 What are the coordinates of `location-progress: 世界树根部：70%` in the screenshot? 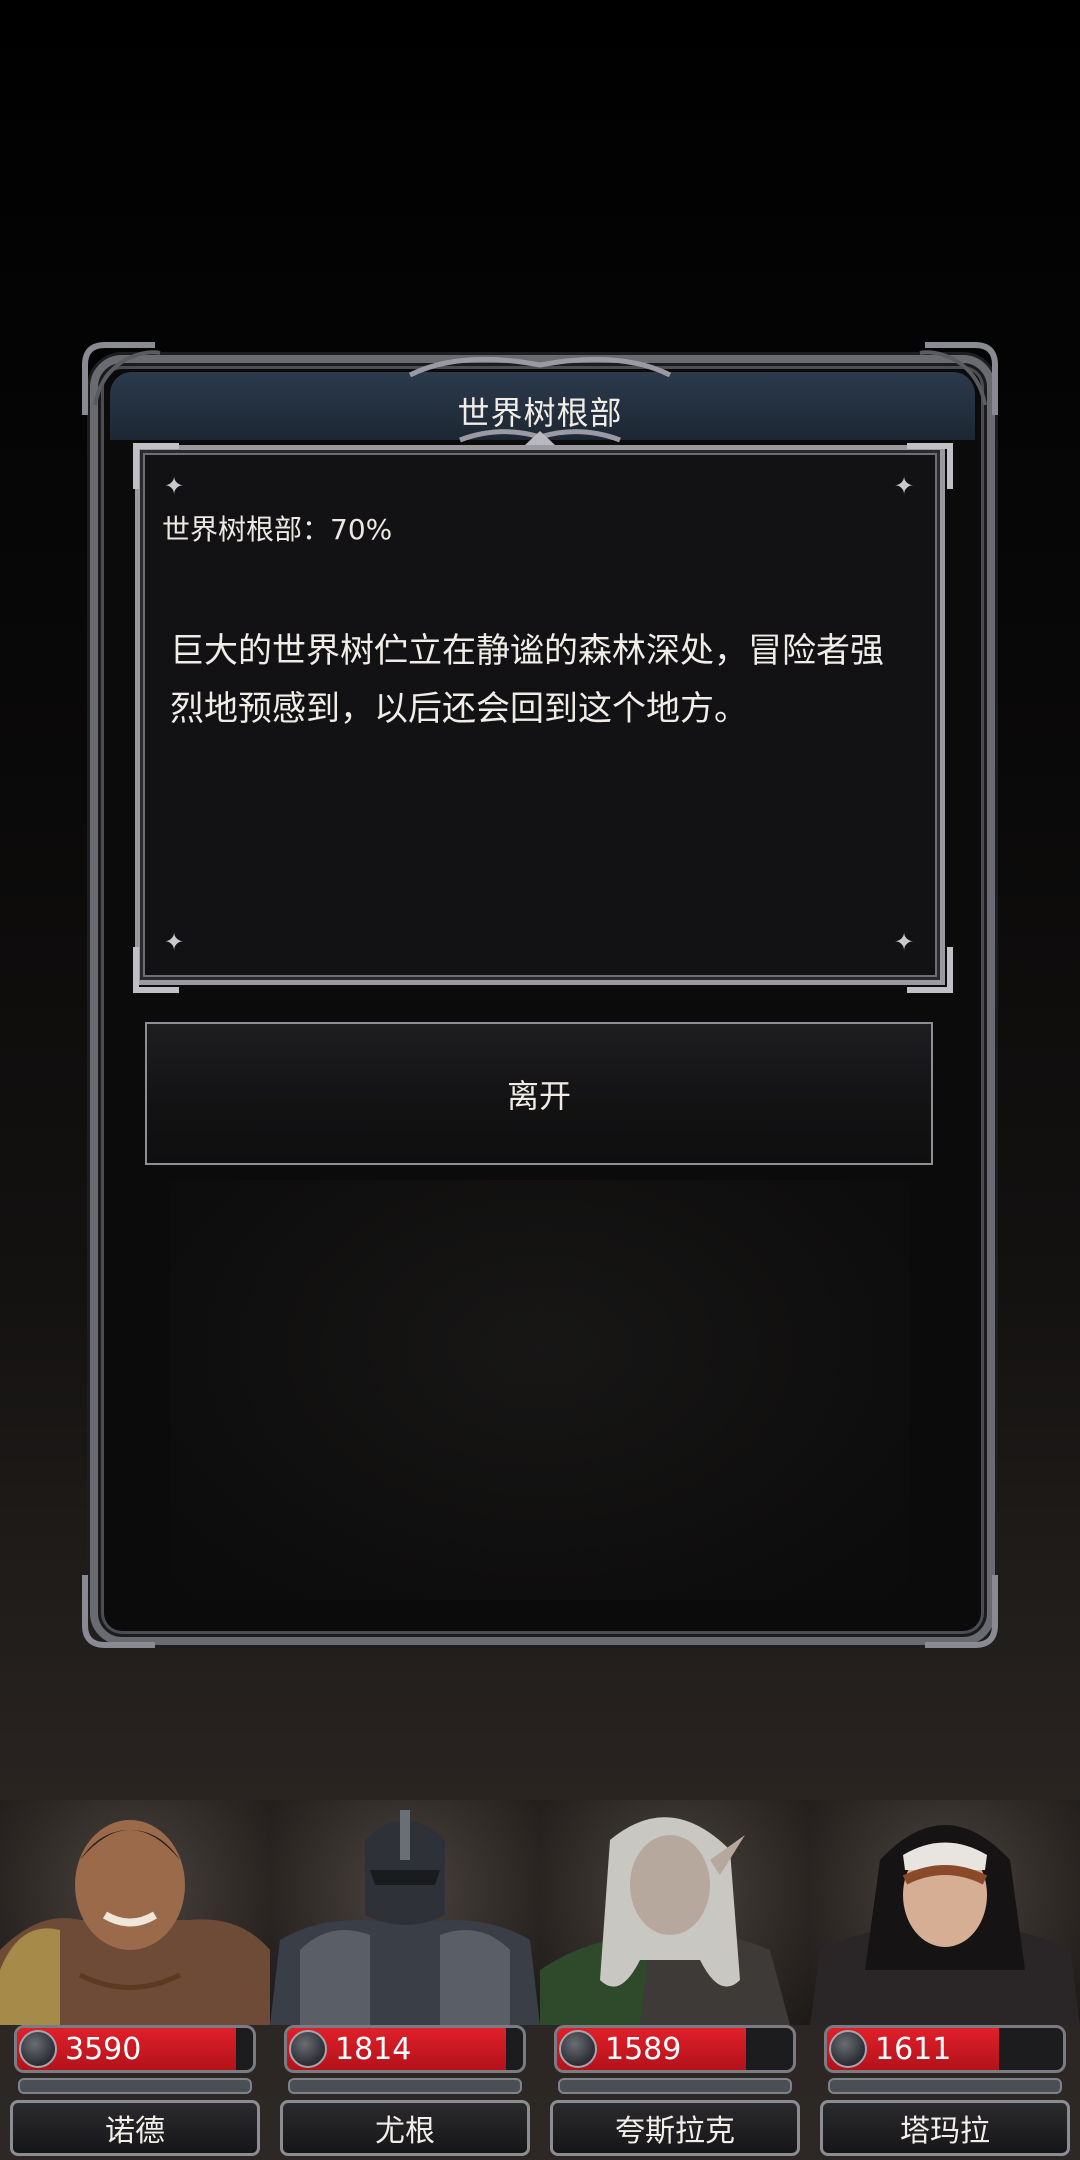 It's located at (277, 529).